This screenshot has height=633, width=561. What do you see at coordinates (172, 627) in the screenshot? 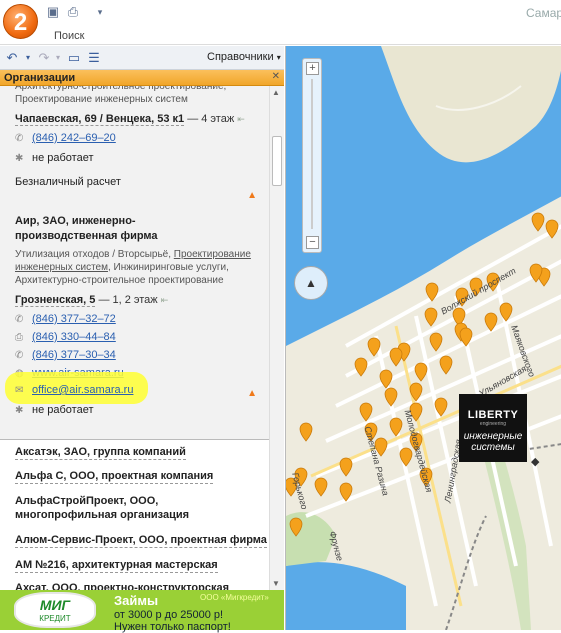
I see `ad-text: Нужен только паспорт!` at bounding box center [172, 627].